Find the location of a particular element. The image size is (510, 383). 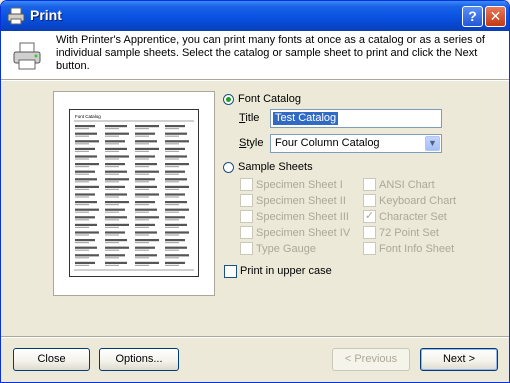

window-title: Print is located at coordinates (46, 15).